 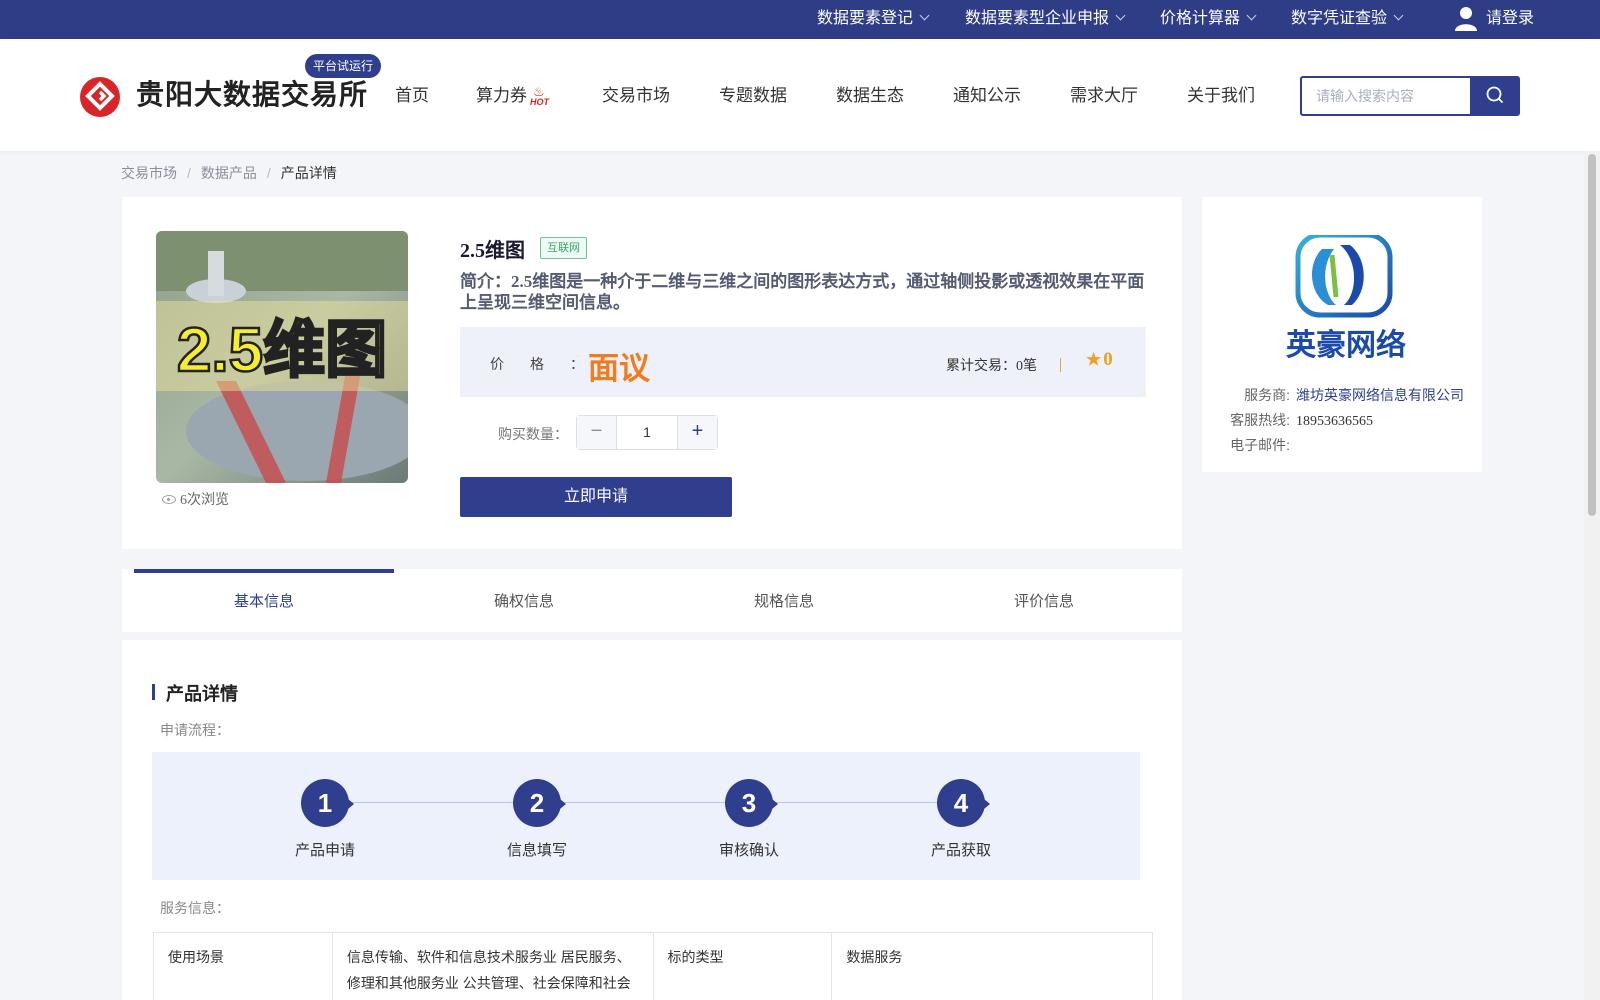 What do you see at coordinates (533, 434) in the screenshot?
I see `quantity-label: 购买数量：` at bounding box center [533, 434].